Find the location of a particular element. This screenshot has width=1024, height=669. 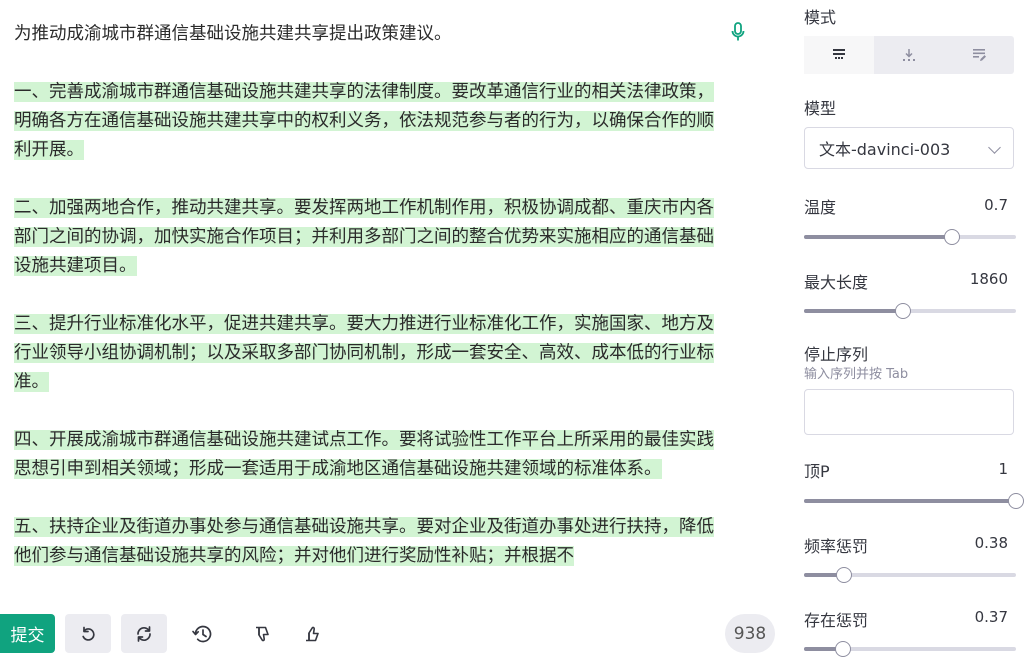

presence-penalty-slider-thumb is located at coordinates (843, 649).